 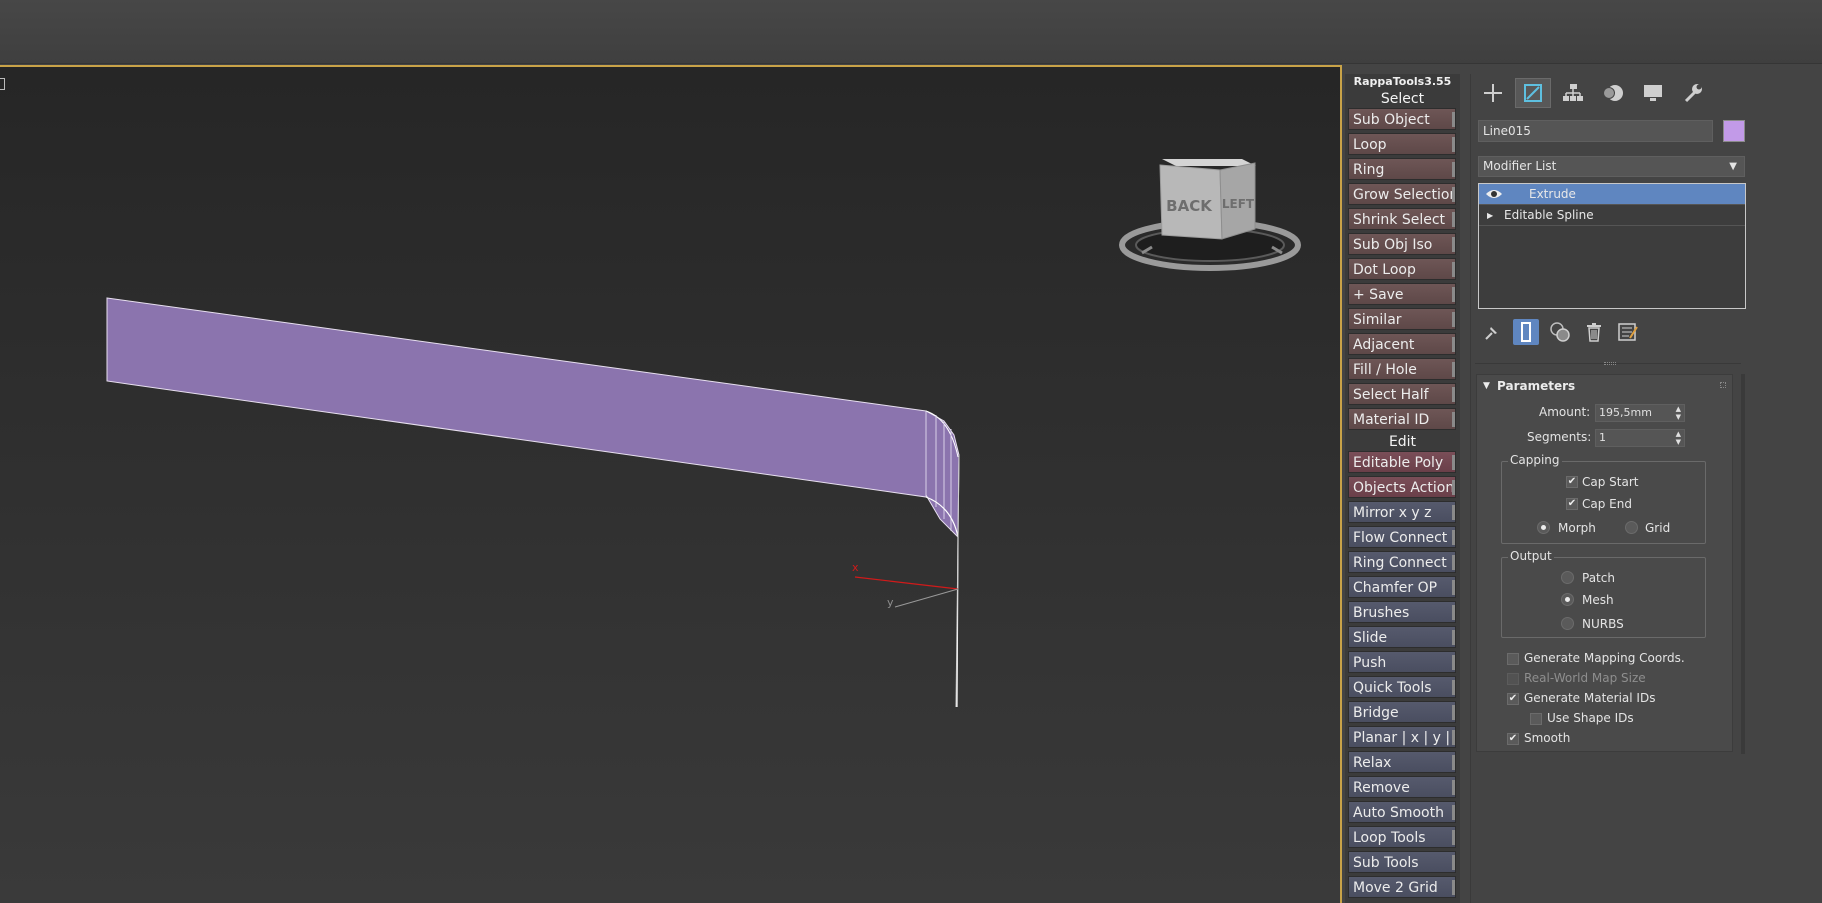 I want to click on utilities-icon, so click(x=1693, y=93).